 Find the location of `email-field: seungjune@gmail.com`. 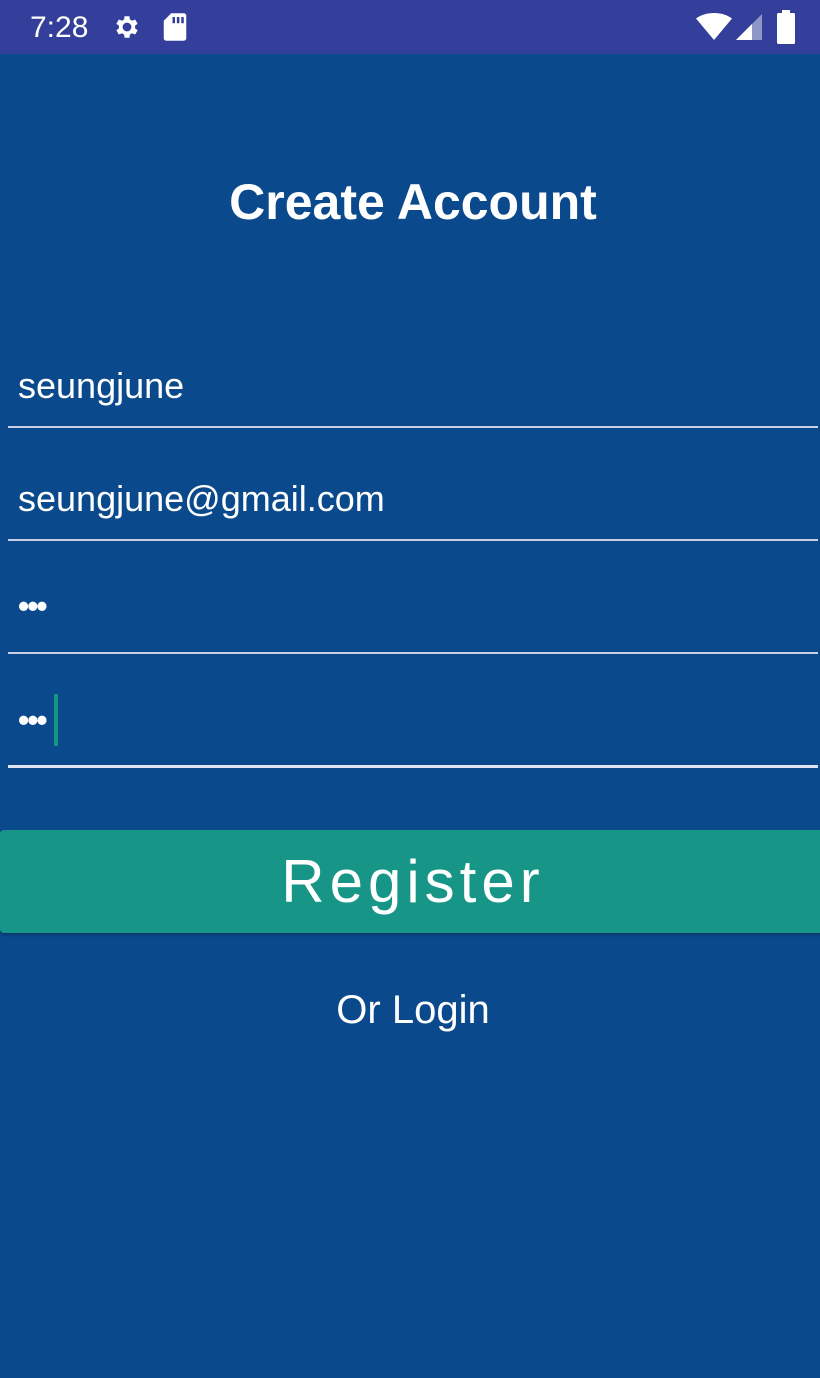

email-field: seungjune@gmail.com is located at coordinates (413, 501).